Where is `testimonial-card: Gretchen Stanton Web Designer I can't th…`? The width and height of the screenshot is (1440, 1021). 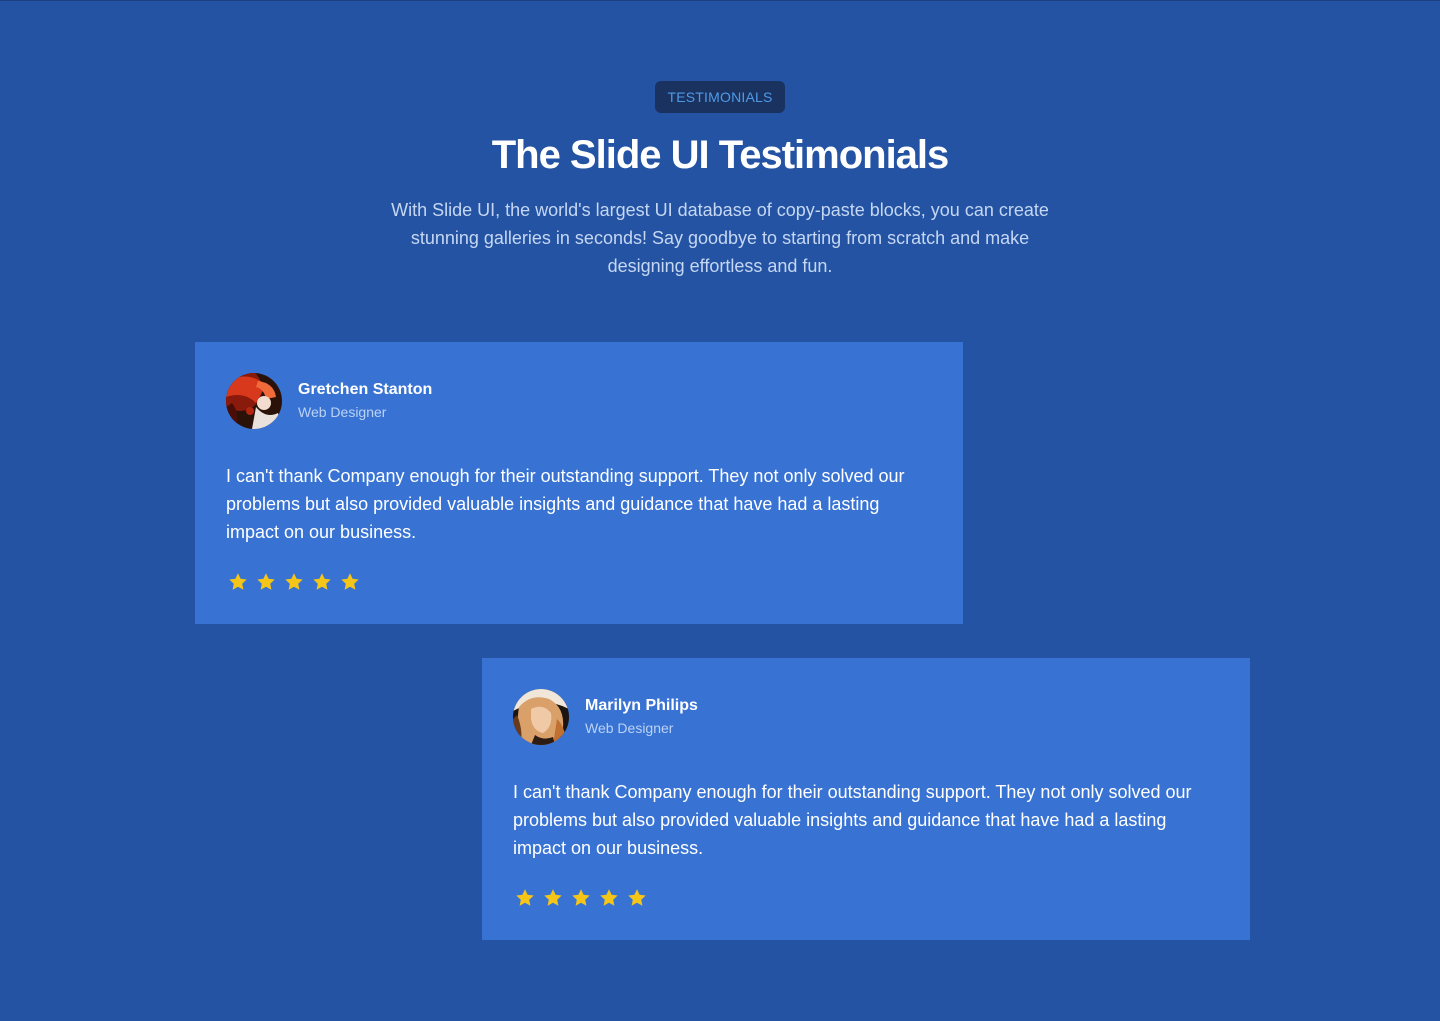 testimonial-card: Gretchen Stanton Web Designer I can't th… is located at coordinates (579, 483).